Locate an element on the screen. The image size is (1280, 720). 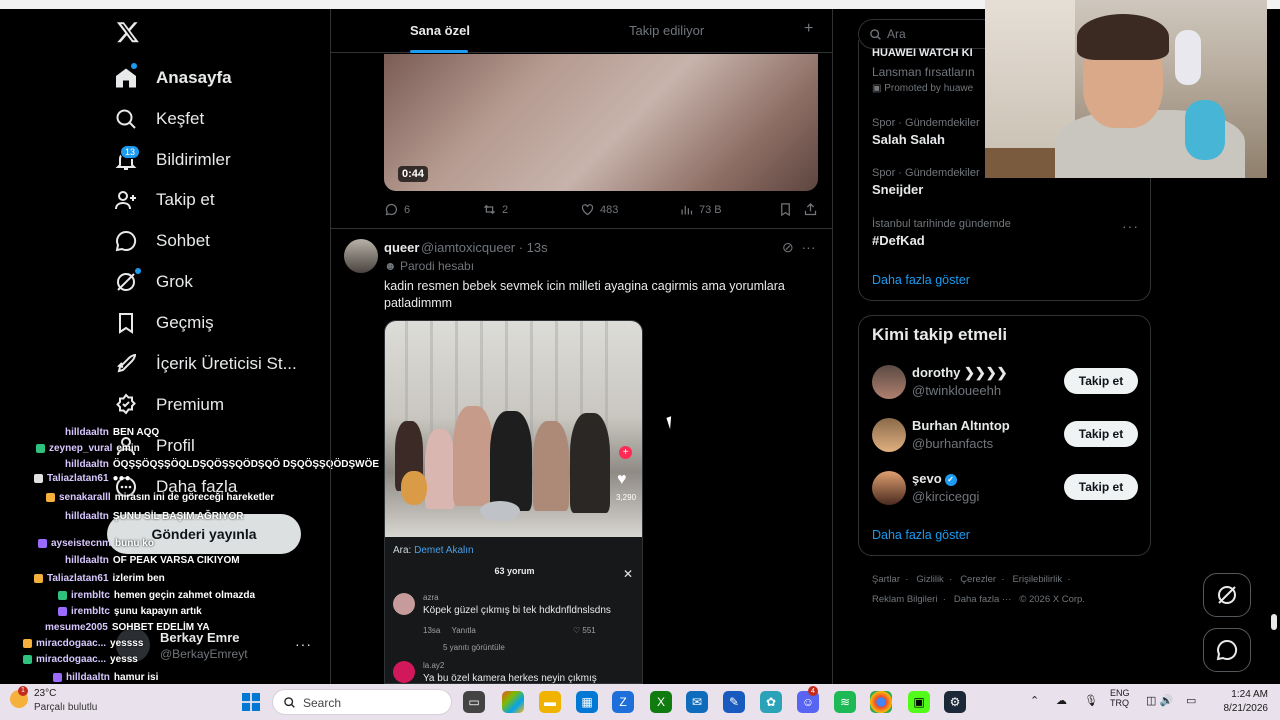
nav-item-premium: Premium is located at coordinates (169, 405).